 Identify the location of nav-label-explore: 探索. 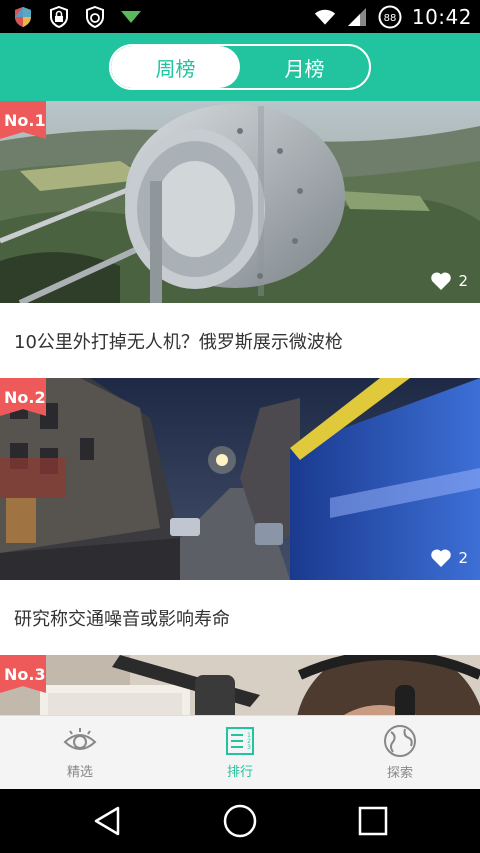
(399, 773).